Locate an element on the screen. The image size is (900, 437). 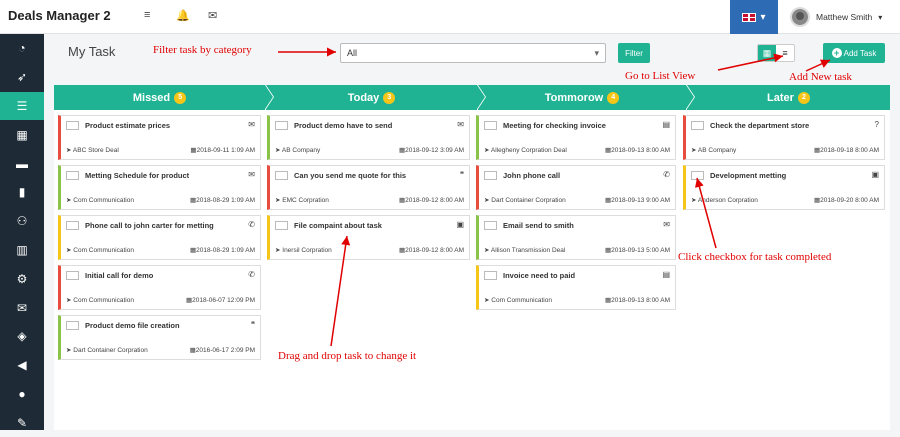
task-company: ➤ Allegheny Corpration Deal is located at coordinates (525, 150).